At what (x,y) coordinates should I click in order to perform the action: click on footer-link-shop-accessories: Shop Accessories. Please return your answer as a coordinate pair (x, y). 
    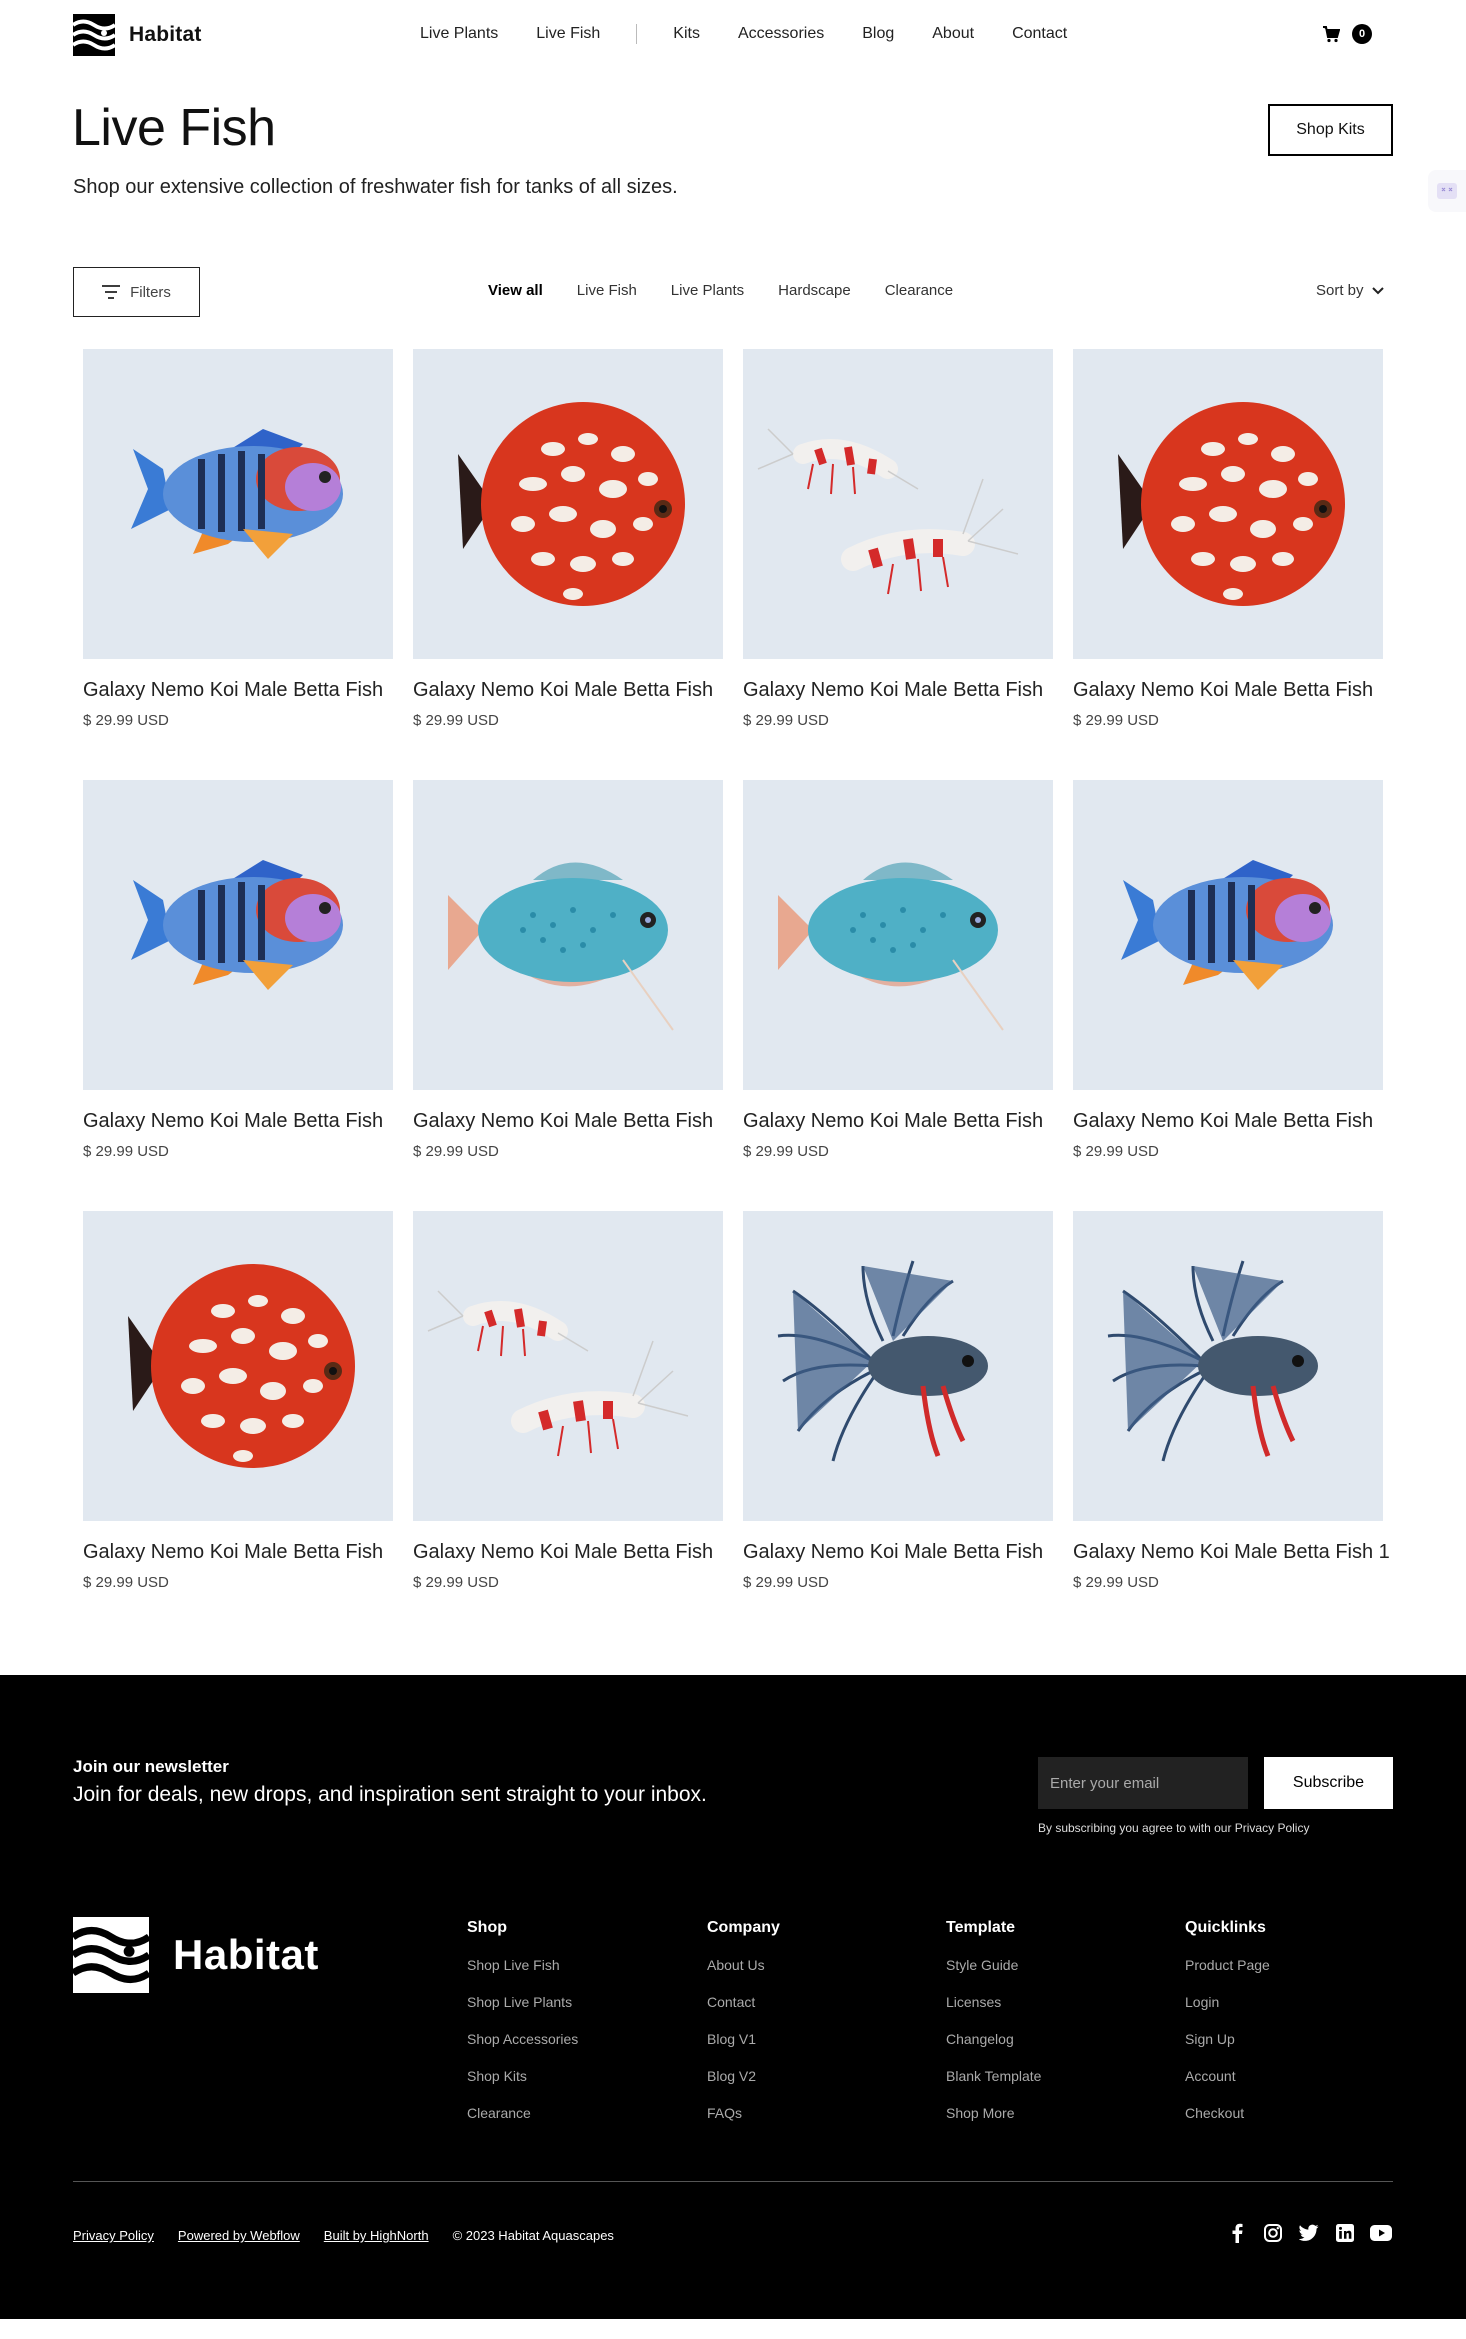
    Looking at the image, I should click on (522, 2039).